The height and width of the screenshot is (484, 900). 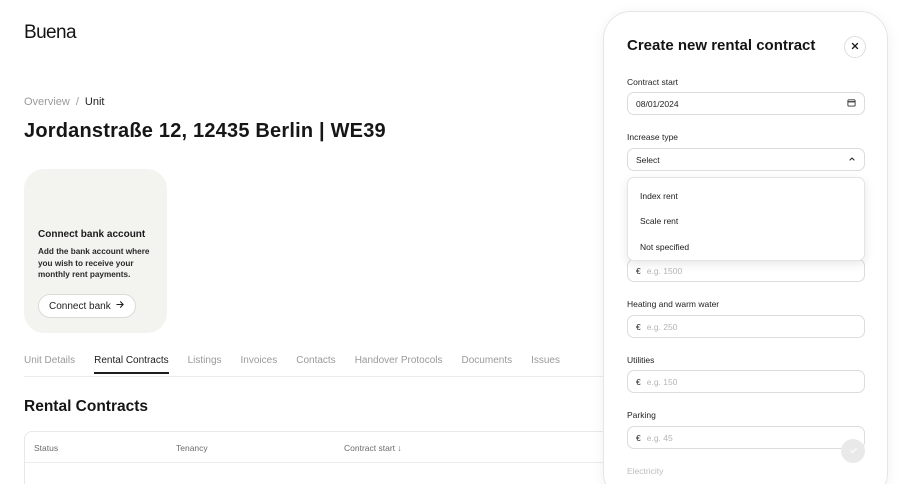 What do you see at coordinates (746, 326) in the screenshot?
I see `heating-input: € e.g. 250` at bounding box center [746, 326].